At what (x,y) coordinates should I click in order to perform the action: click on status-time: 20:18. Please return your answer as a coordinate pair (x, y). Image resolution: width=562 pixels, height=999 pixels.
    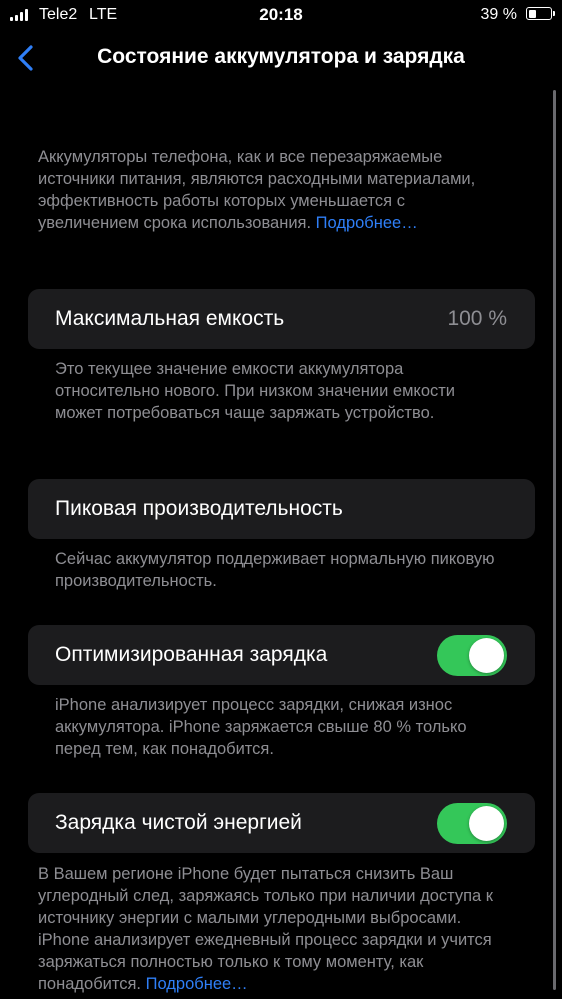
    Looking at the image, I should click on (281, 14).